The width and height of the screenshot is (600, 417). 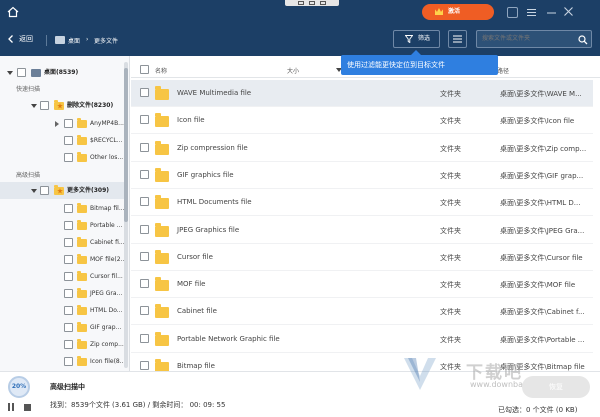 I want to click on list-menu-button, so click(x=457, y=39).